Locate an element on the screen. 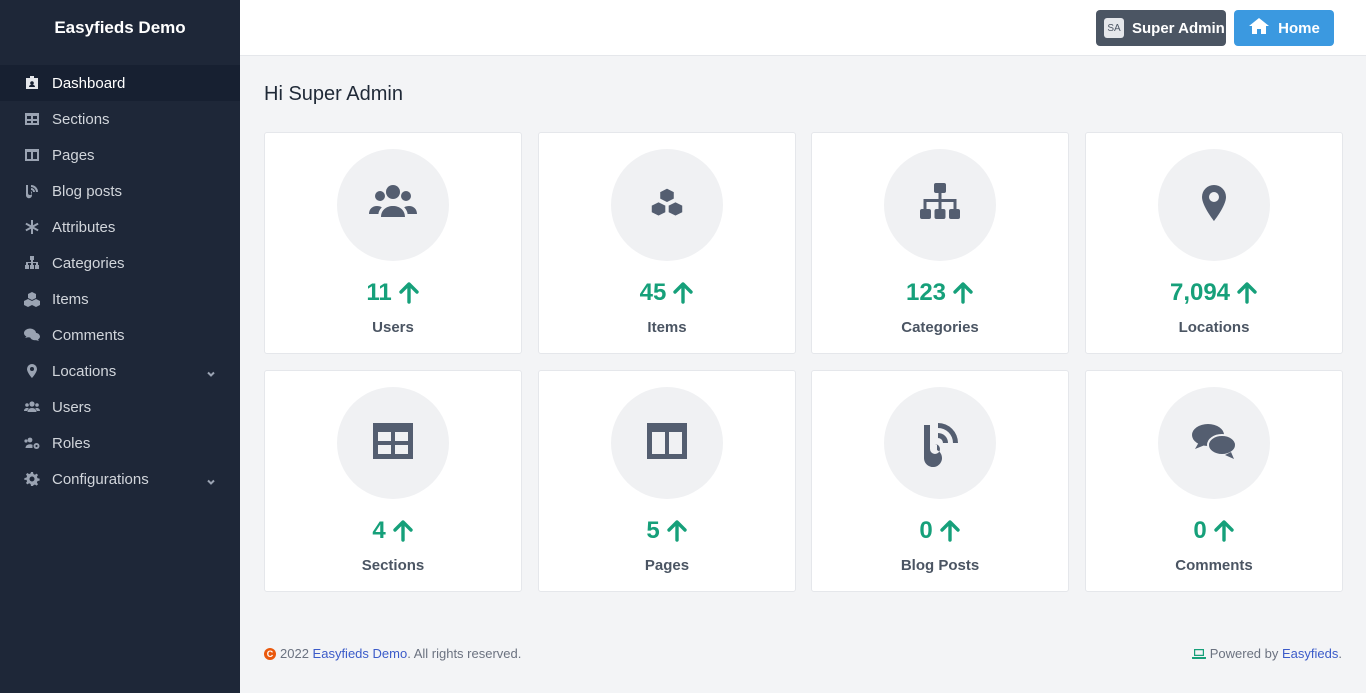  stat-card-items: 45 Items is located at coordinates (667, 243).